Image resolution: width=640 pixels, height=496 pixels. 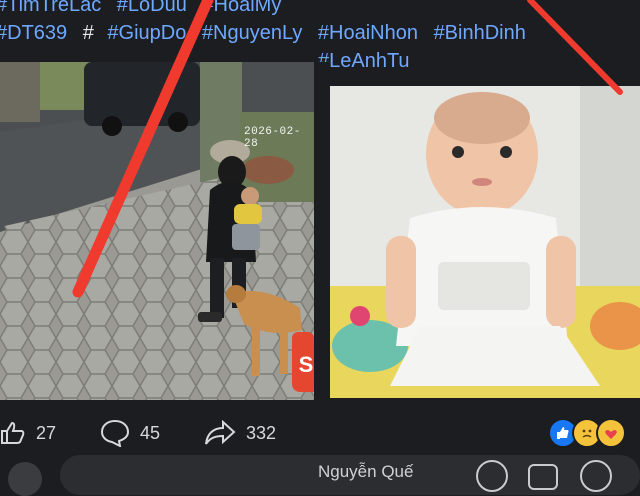 I want to click on care-reaction-icon, so click(x=611, y=433).